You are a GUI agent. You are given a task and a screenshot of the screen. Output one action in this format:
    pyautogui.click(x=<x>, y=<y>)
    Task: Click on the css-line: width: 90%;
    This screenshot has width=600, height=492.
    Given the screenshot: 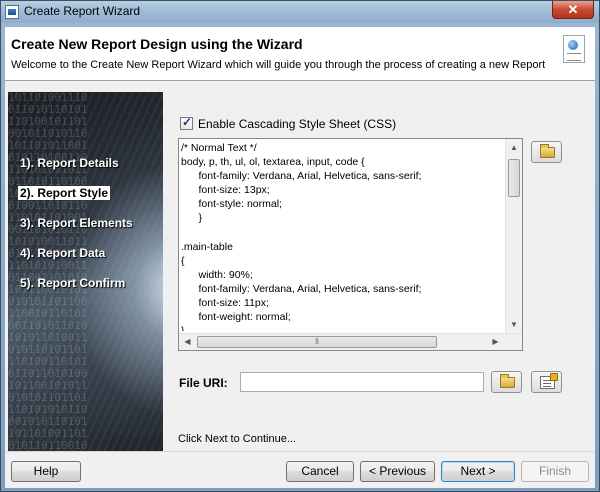 What is the action you would take?
    pyautogui.click(x=217, y=274)
    